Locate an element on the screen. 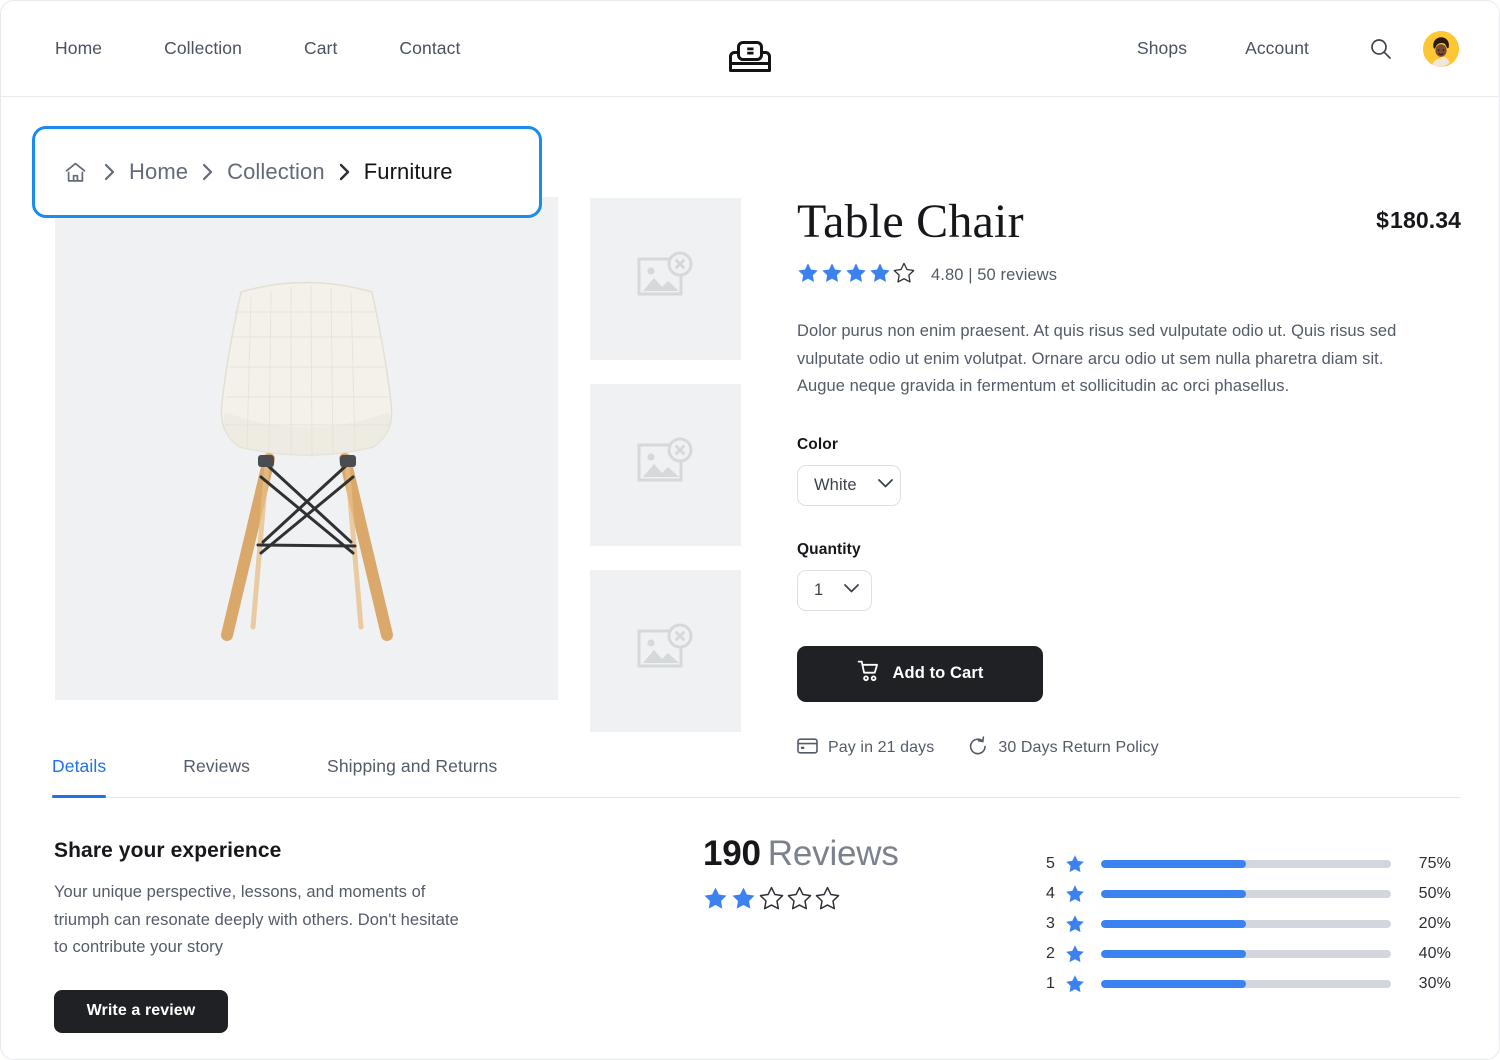 This screenshot has height=1060, width=1500. reviews-count-line: 190 Reviews is located at coordinates (801, 854).